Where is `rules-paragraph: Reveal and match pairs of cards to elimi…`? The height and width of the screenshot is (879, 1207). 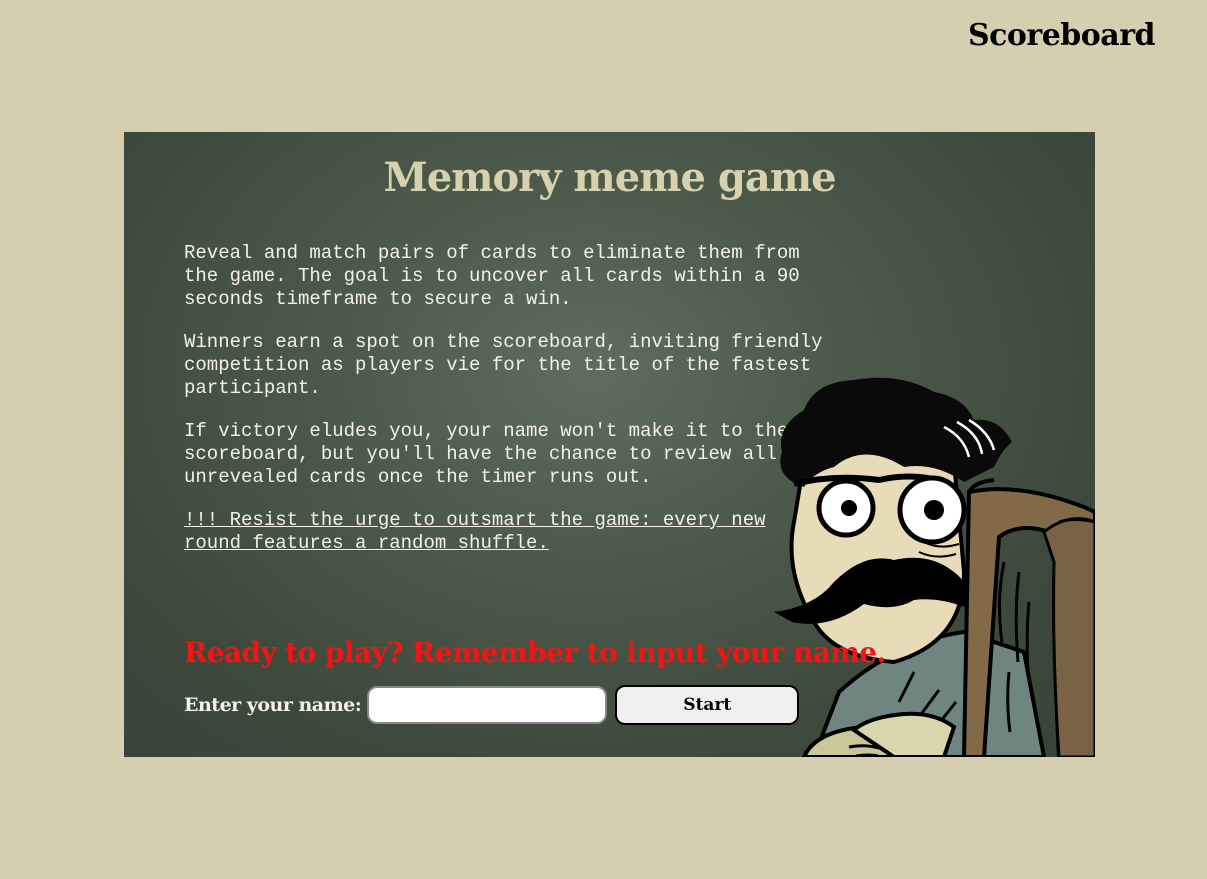
rules-paragraph: Reveal and match pairs of cards to elimi… is located at coordinates (492, 276).